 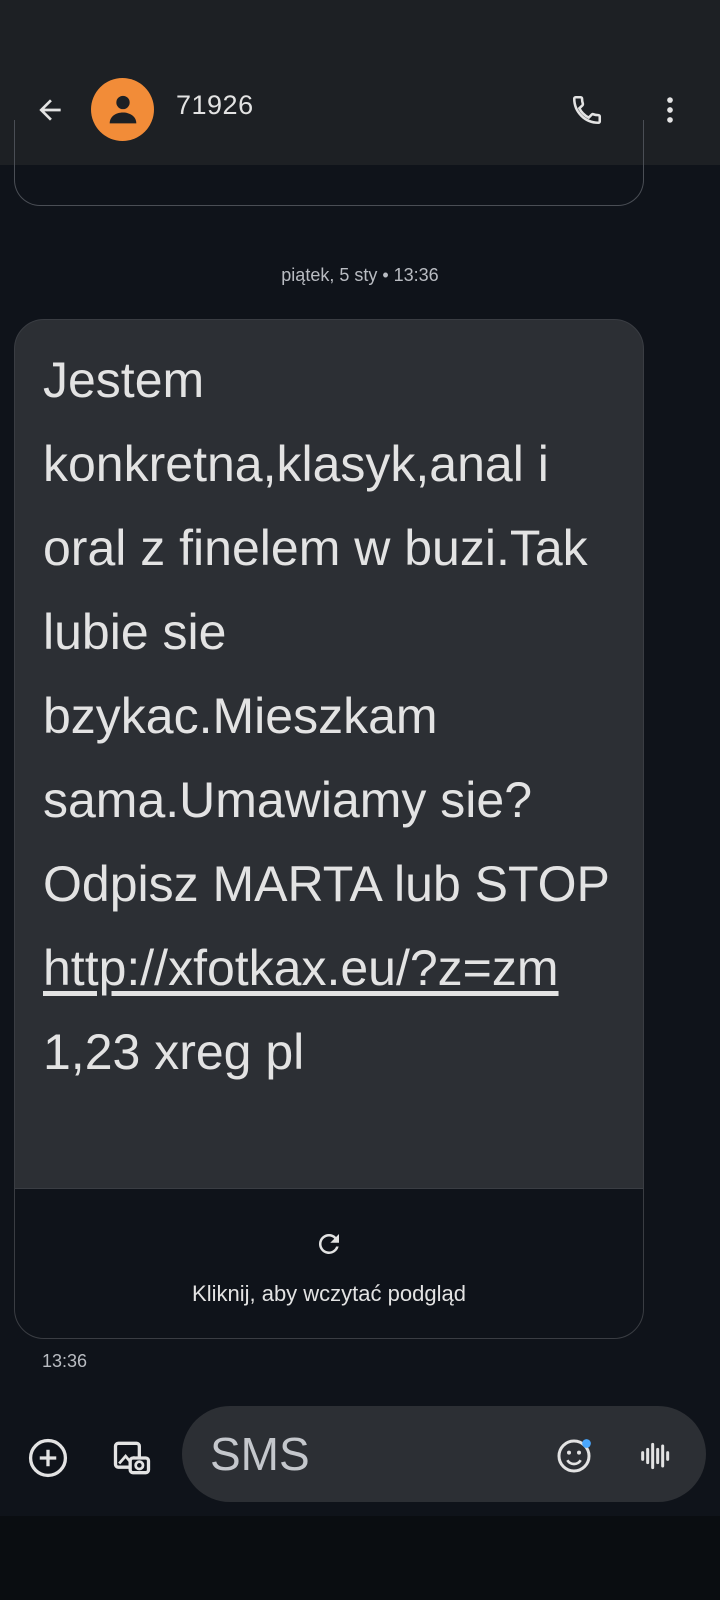 I want to click on gallery-icon, so click(x=132, y=1458).